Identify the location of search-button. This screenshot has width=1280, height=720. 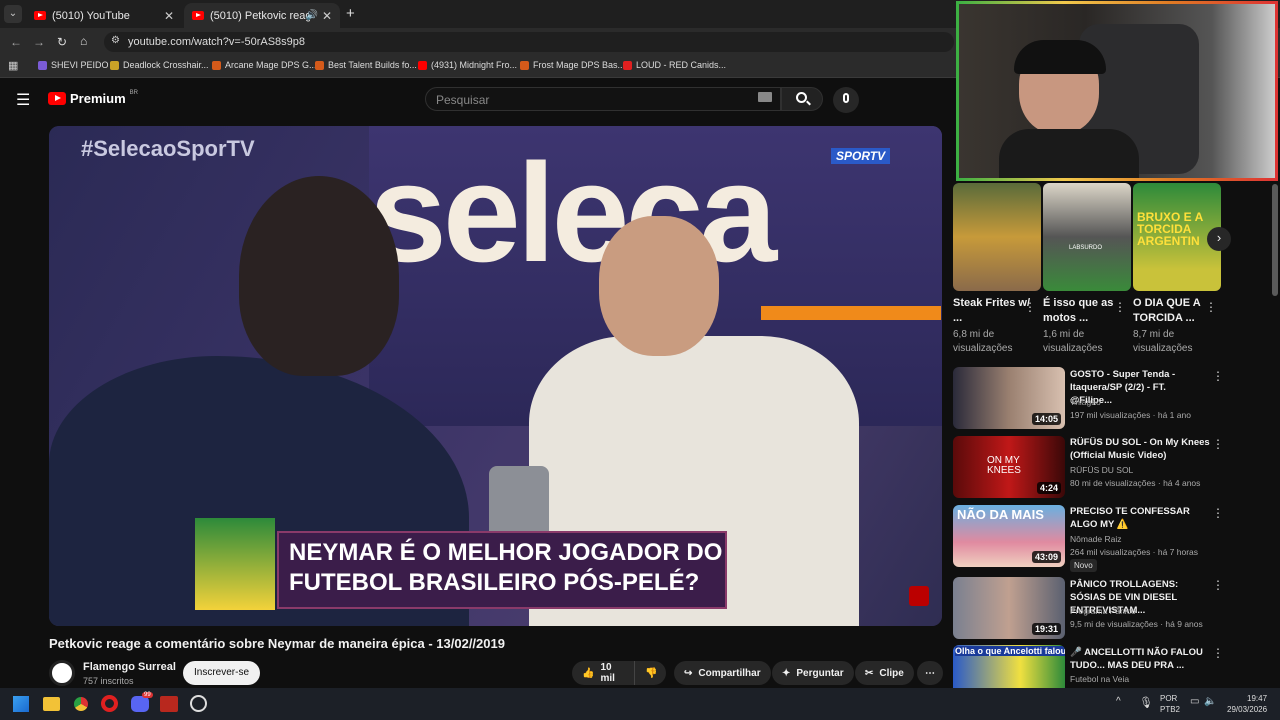
(802, 99).